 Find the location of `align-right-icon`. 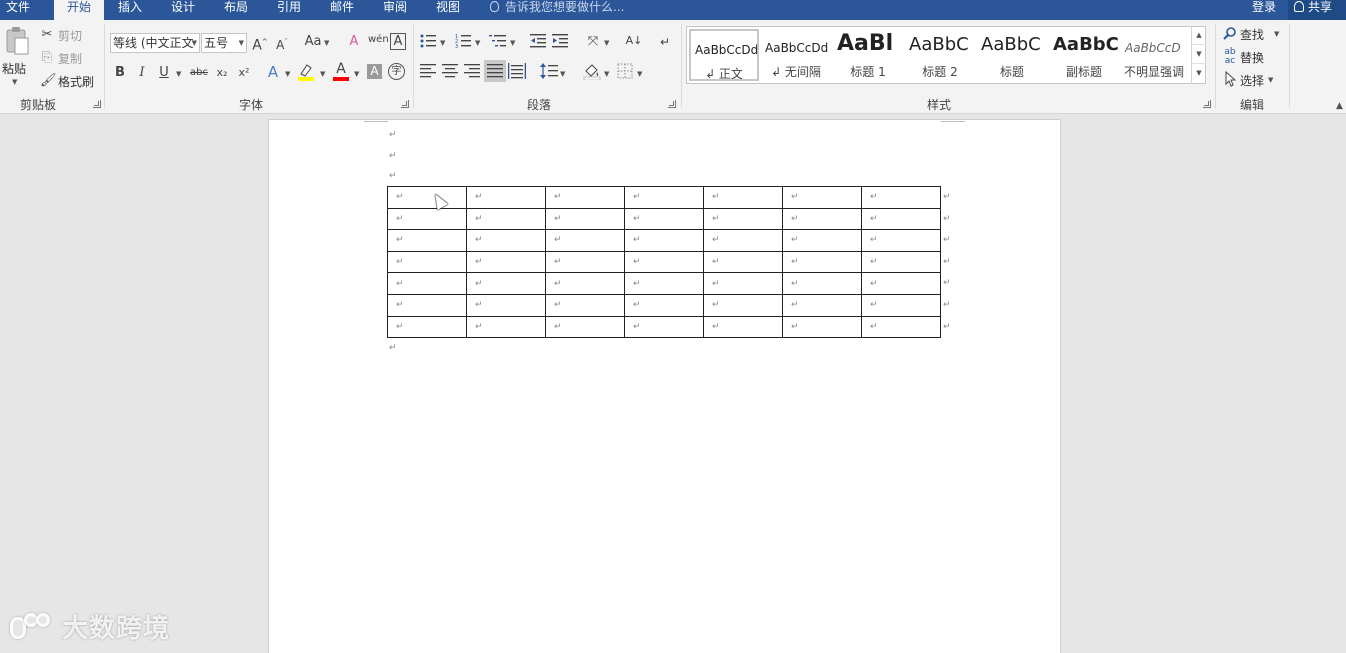

align-right-icon is located at coordinates (472, 74).